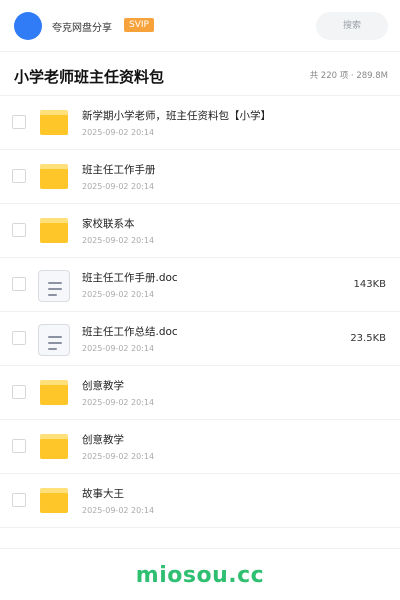  Describe the element at coordinates (348, 76) in the screenshot. I see `folder-meta: 共 220 项 · 289.8M` at that location.